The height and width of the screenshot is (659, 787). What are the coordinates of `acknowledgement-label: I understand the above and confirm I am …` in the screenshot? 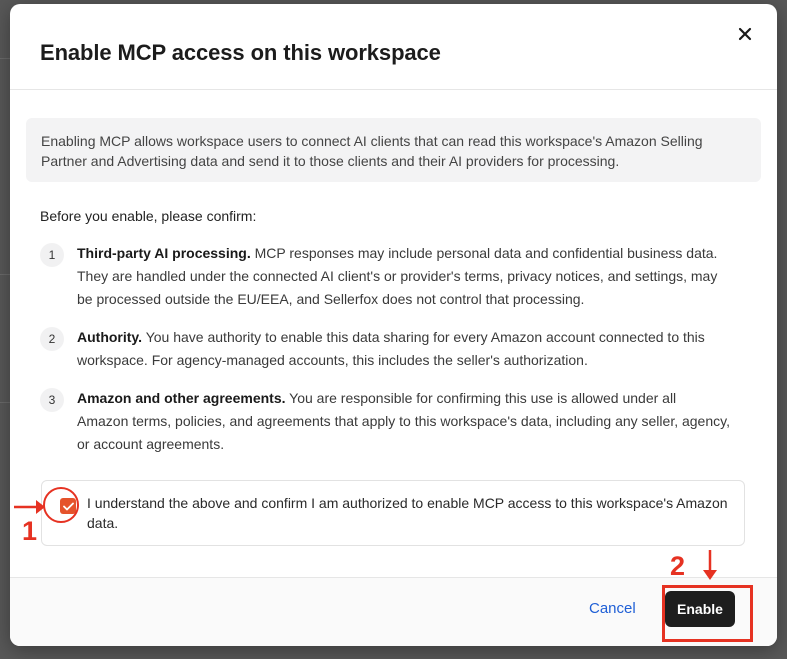 It's located at (412, 513).